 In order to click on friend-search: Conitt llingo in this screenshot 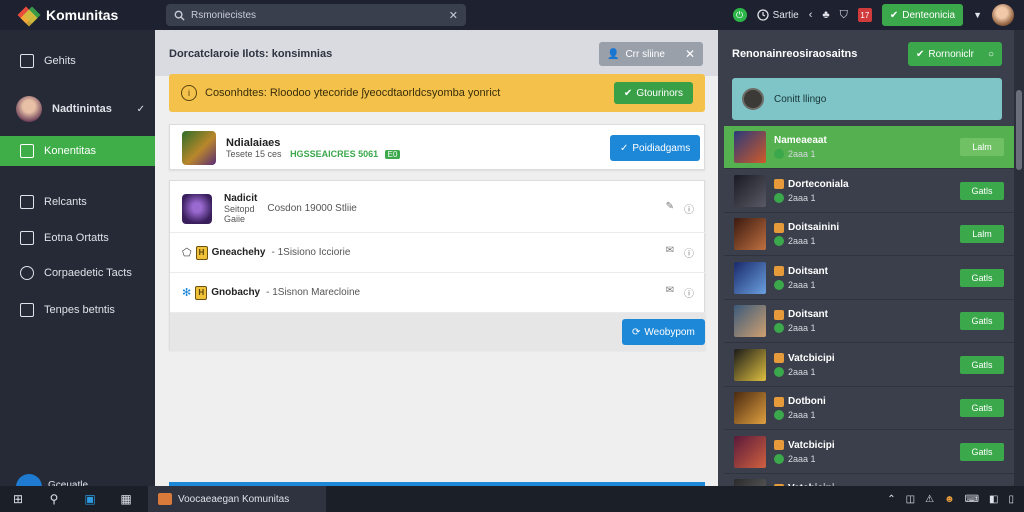, I will do `click(867, 99)`.